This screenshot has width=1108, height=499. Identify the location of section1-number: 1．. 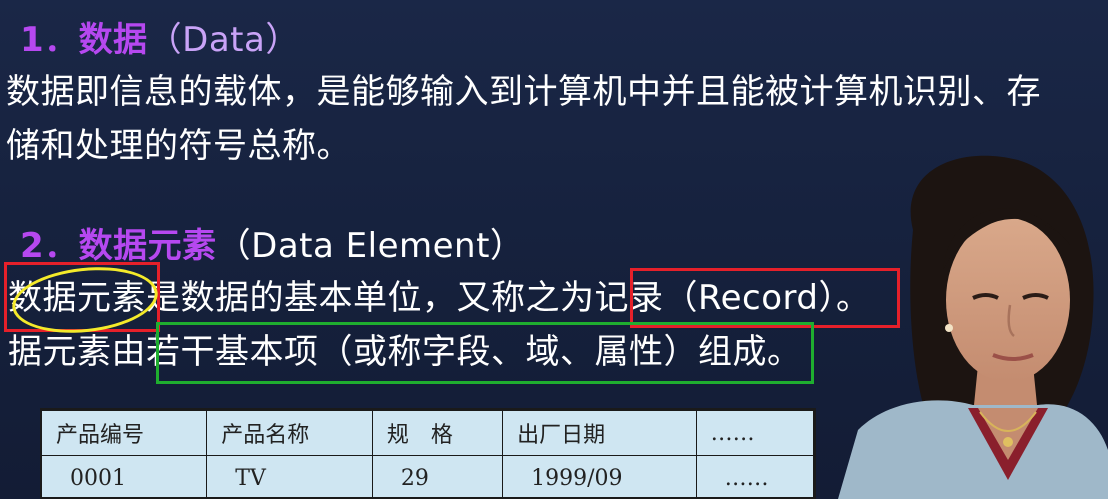
(49, 40).